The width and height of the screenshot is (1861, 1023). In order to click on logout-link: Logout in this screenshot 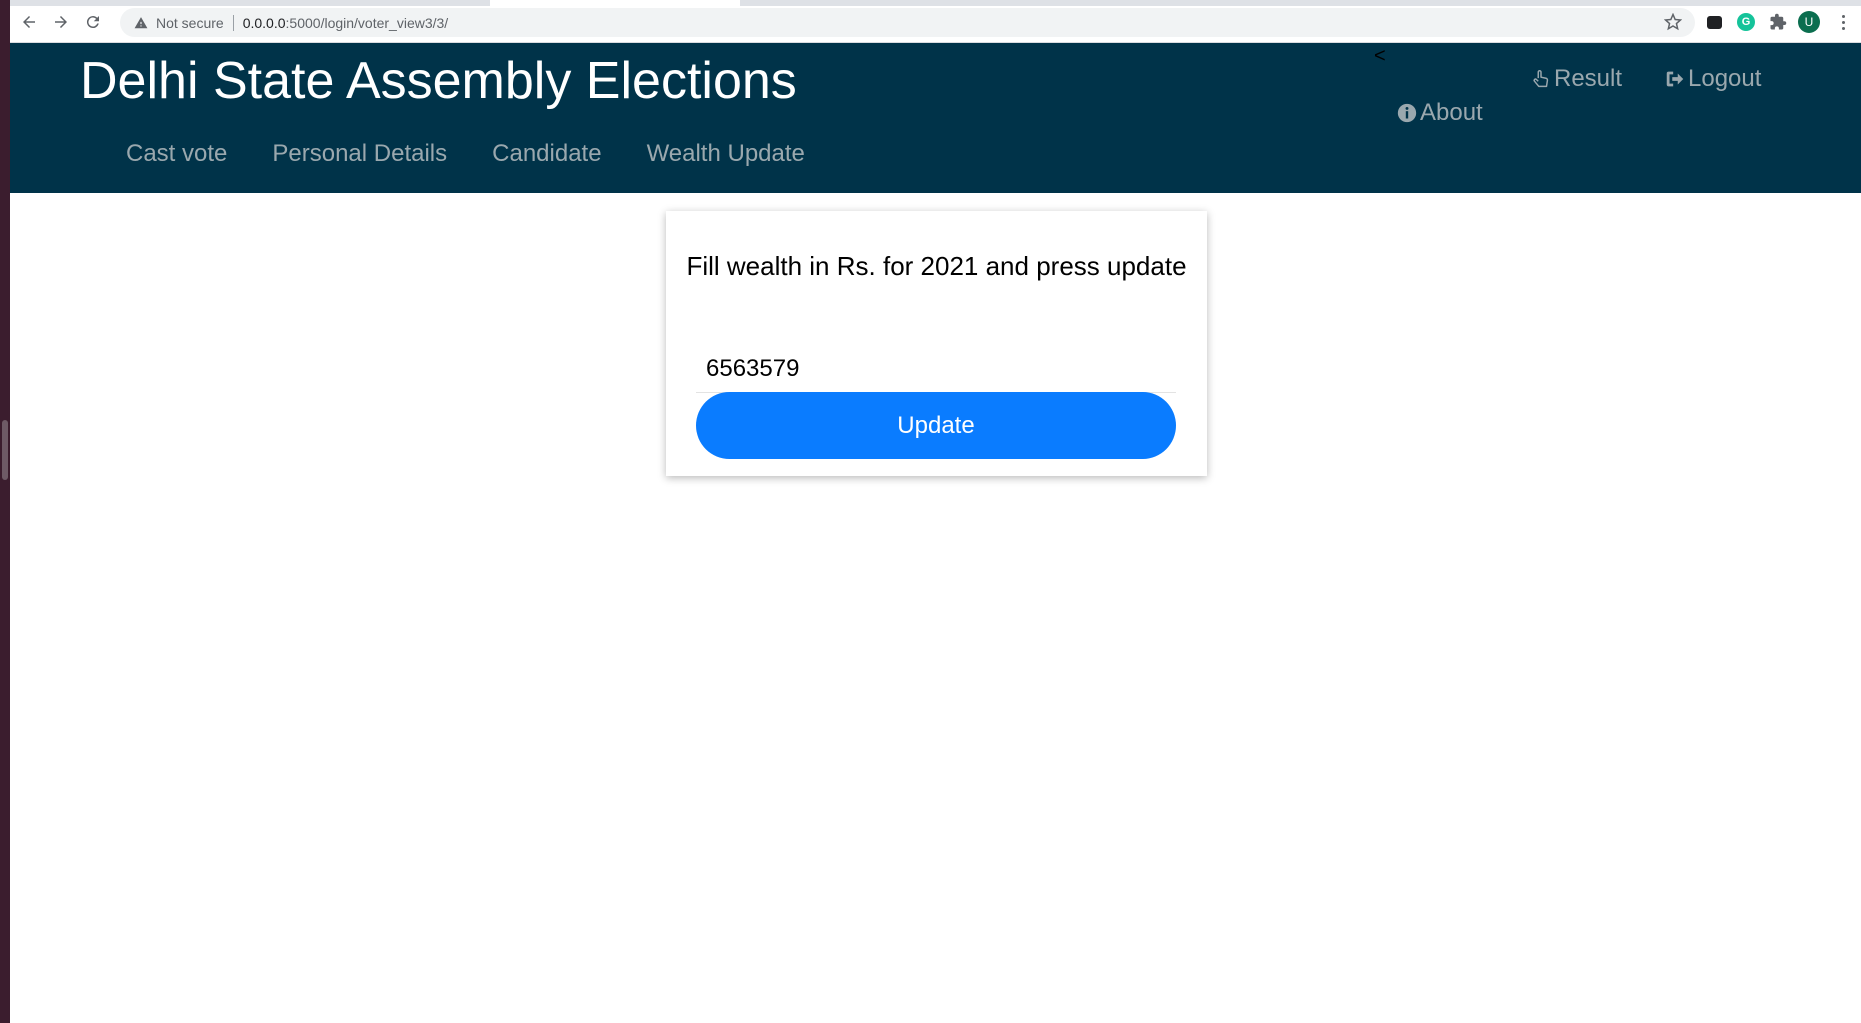, I will do `click(1712, 79)`.